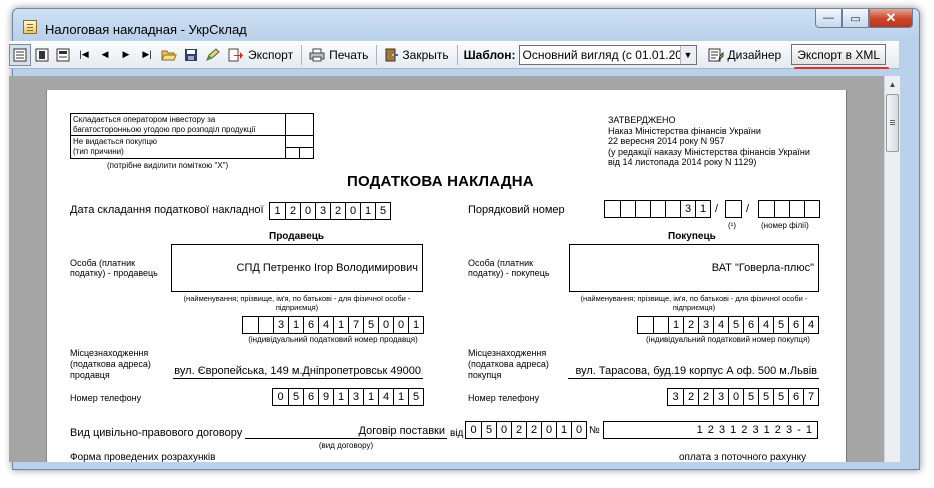 Image resolution: width=934 pixels, height=488 pixels. I want to click on page-title: ПОДАТКОВА НАКЛАДНА, so click(440, 181).